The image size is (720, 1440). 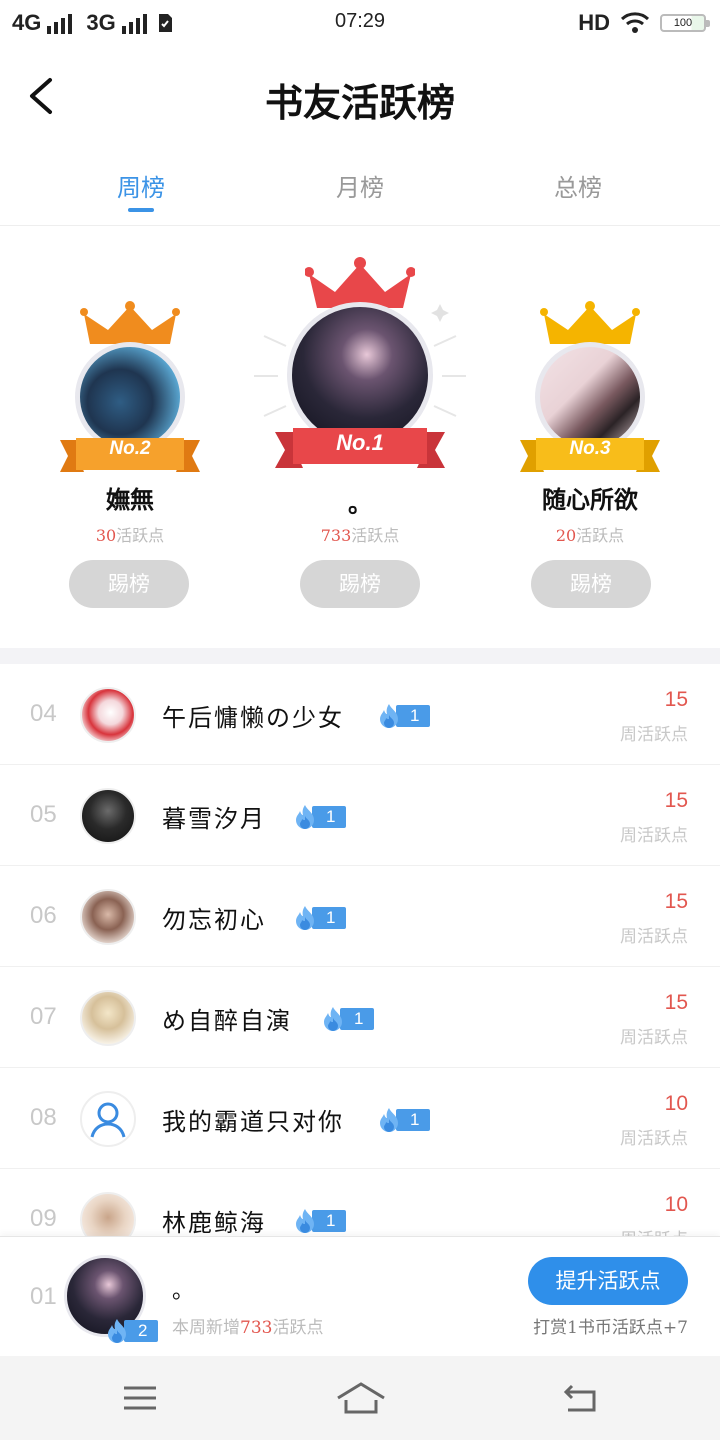 I want to click on rank-number: 09, so click(x=43, y=1218).